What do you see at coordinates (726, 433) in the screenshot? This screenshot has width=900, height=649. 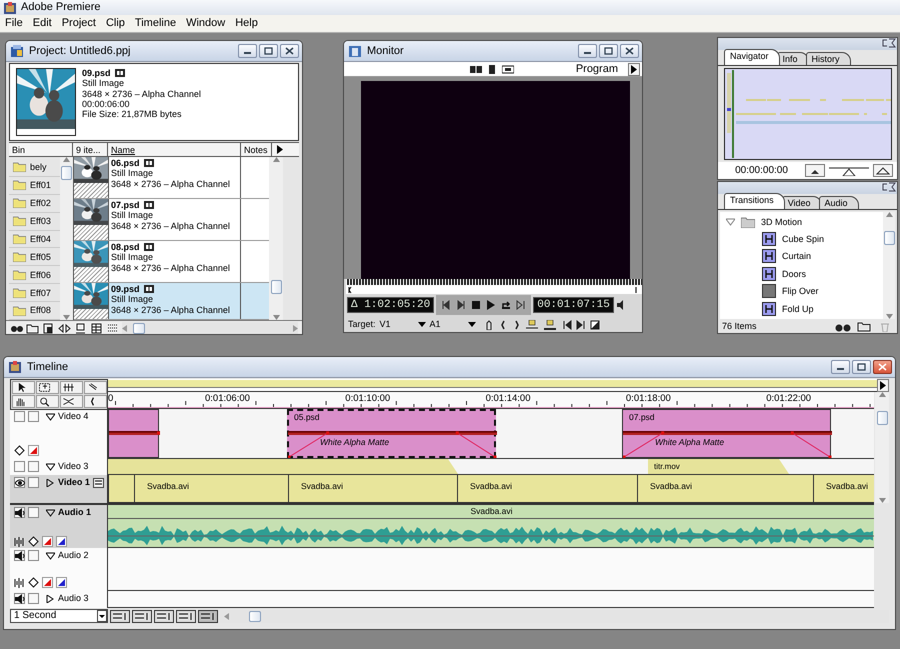 I see `clip: 07.psd White Alpha Matte` at bounding box center [726, 433].